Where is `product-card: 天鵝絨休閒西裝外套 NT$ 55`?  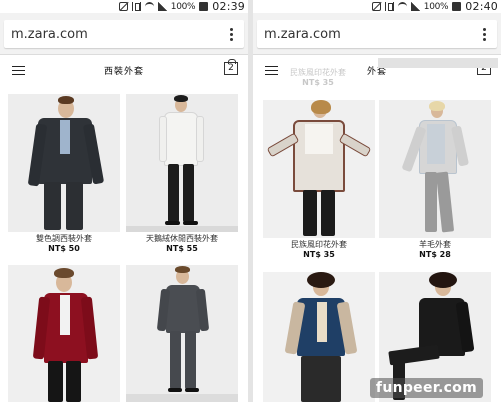
product-card: 天鵝絨休閒西裝外套 NT$ 55 is located at coordinates (182, 174).